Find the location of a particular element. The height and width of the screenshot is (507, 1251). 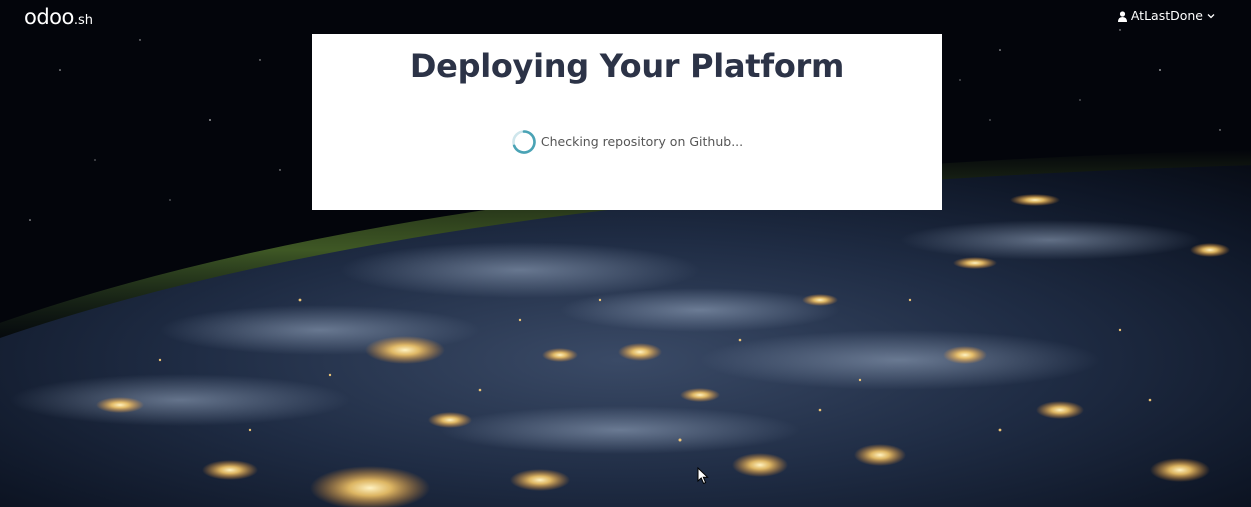

user-menu-dropdown: AtLastDone is located at coordinates (1166, 16).